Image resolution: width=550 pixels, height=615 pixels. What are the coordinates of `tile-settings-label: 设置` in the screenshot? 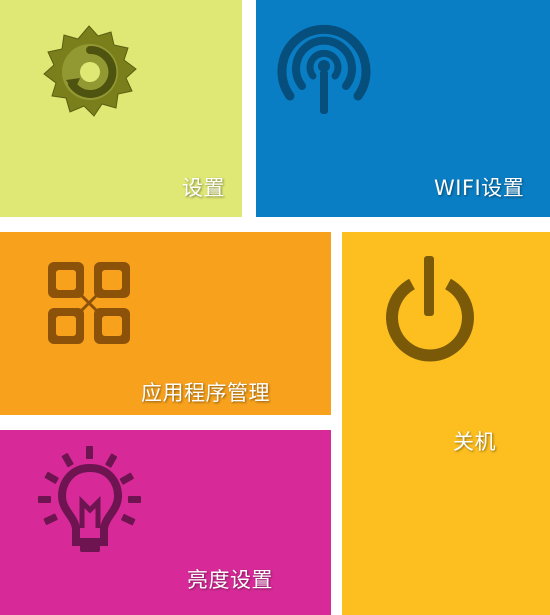 It's located at (203, 188).